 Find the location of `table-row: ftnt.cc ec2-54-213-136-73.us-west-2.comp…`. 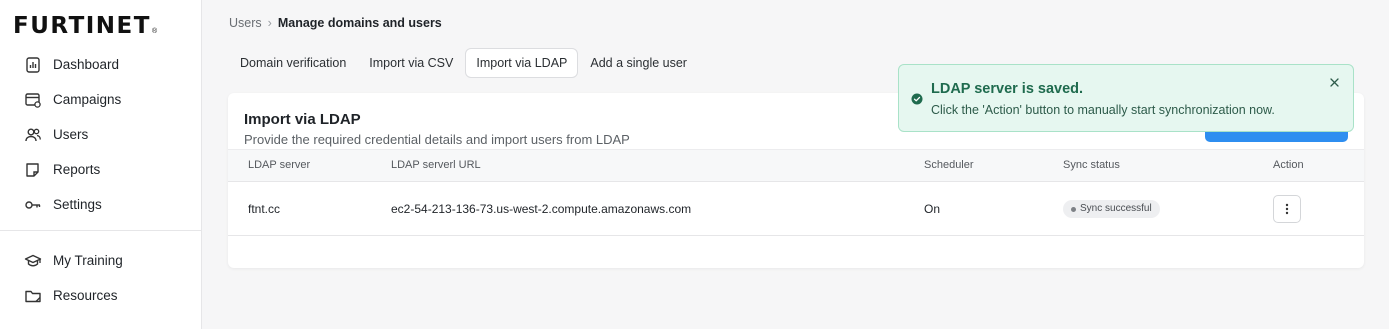

table-row: ftnt.cc ec2-54-213-136-73.us-west-2.comp… is located at coordinates (796, 209).